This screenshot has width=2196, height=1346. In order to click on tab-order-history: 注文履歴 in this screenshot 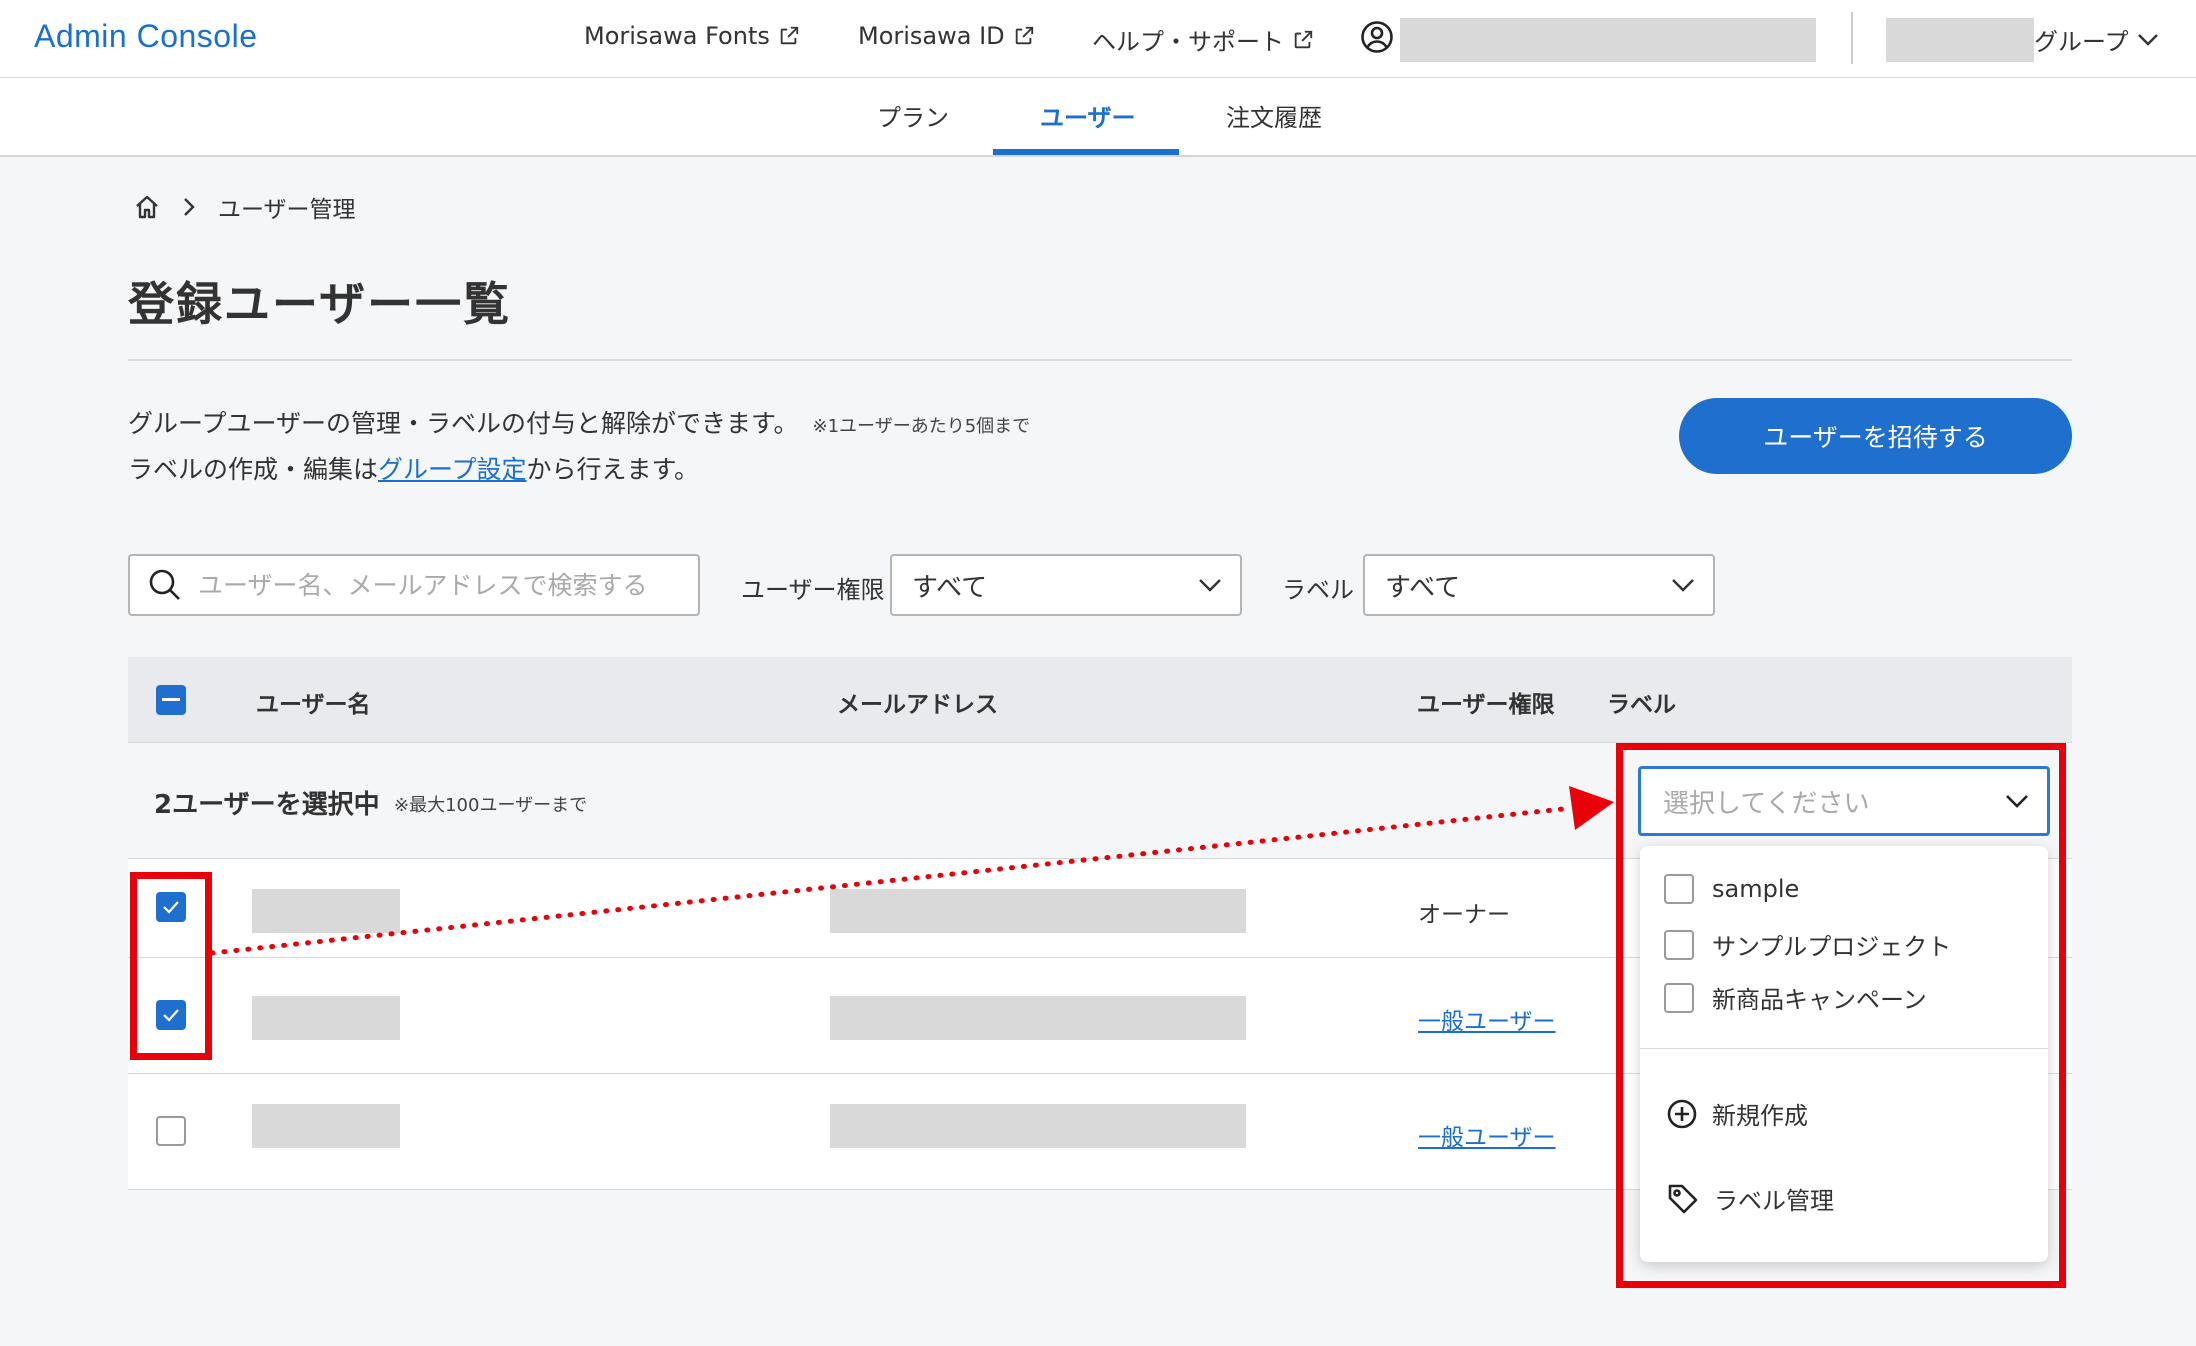, I will do `click(1274, 115)`.